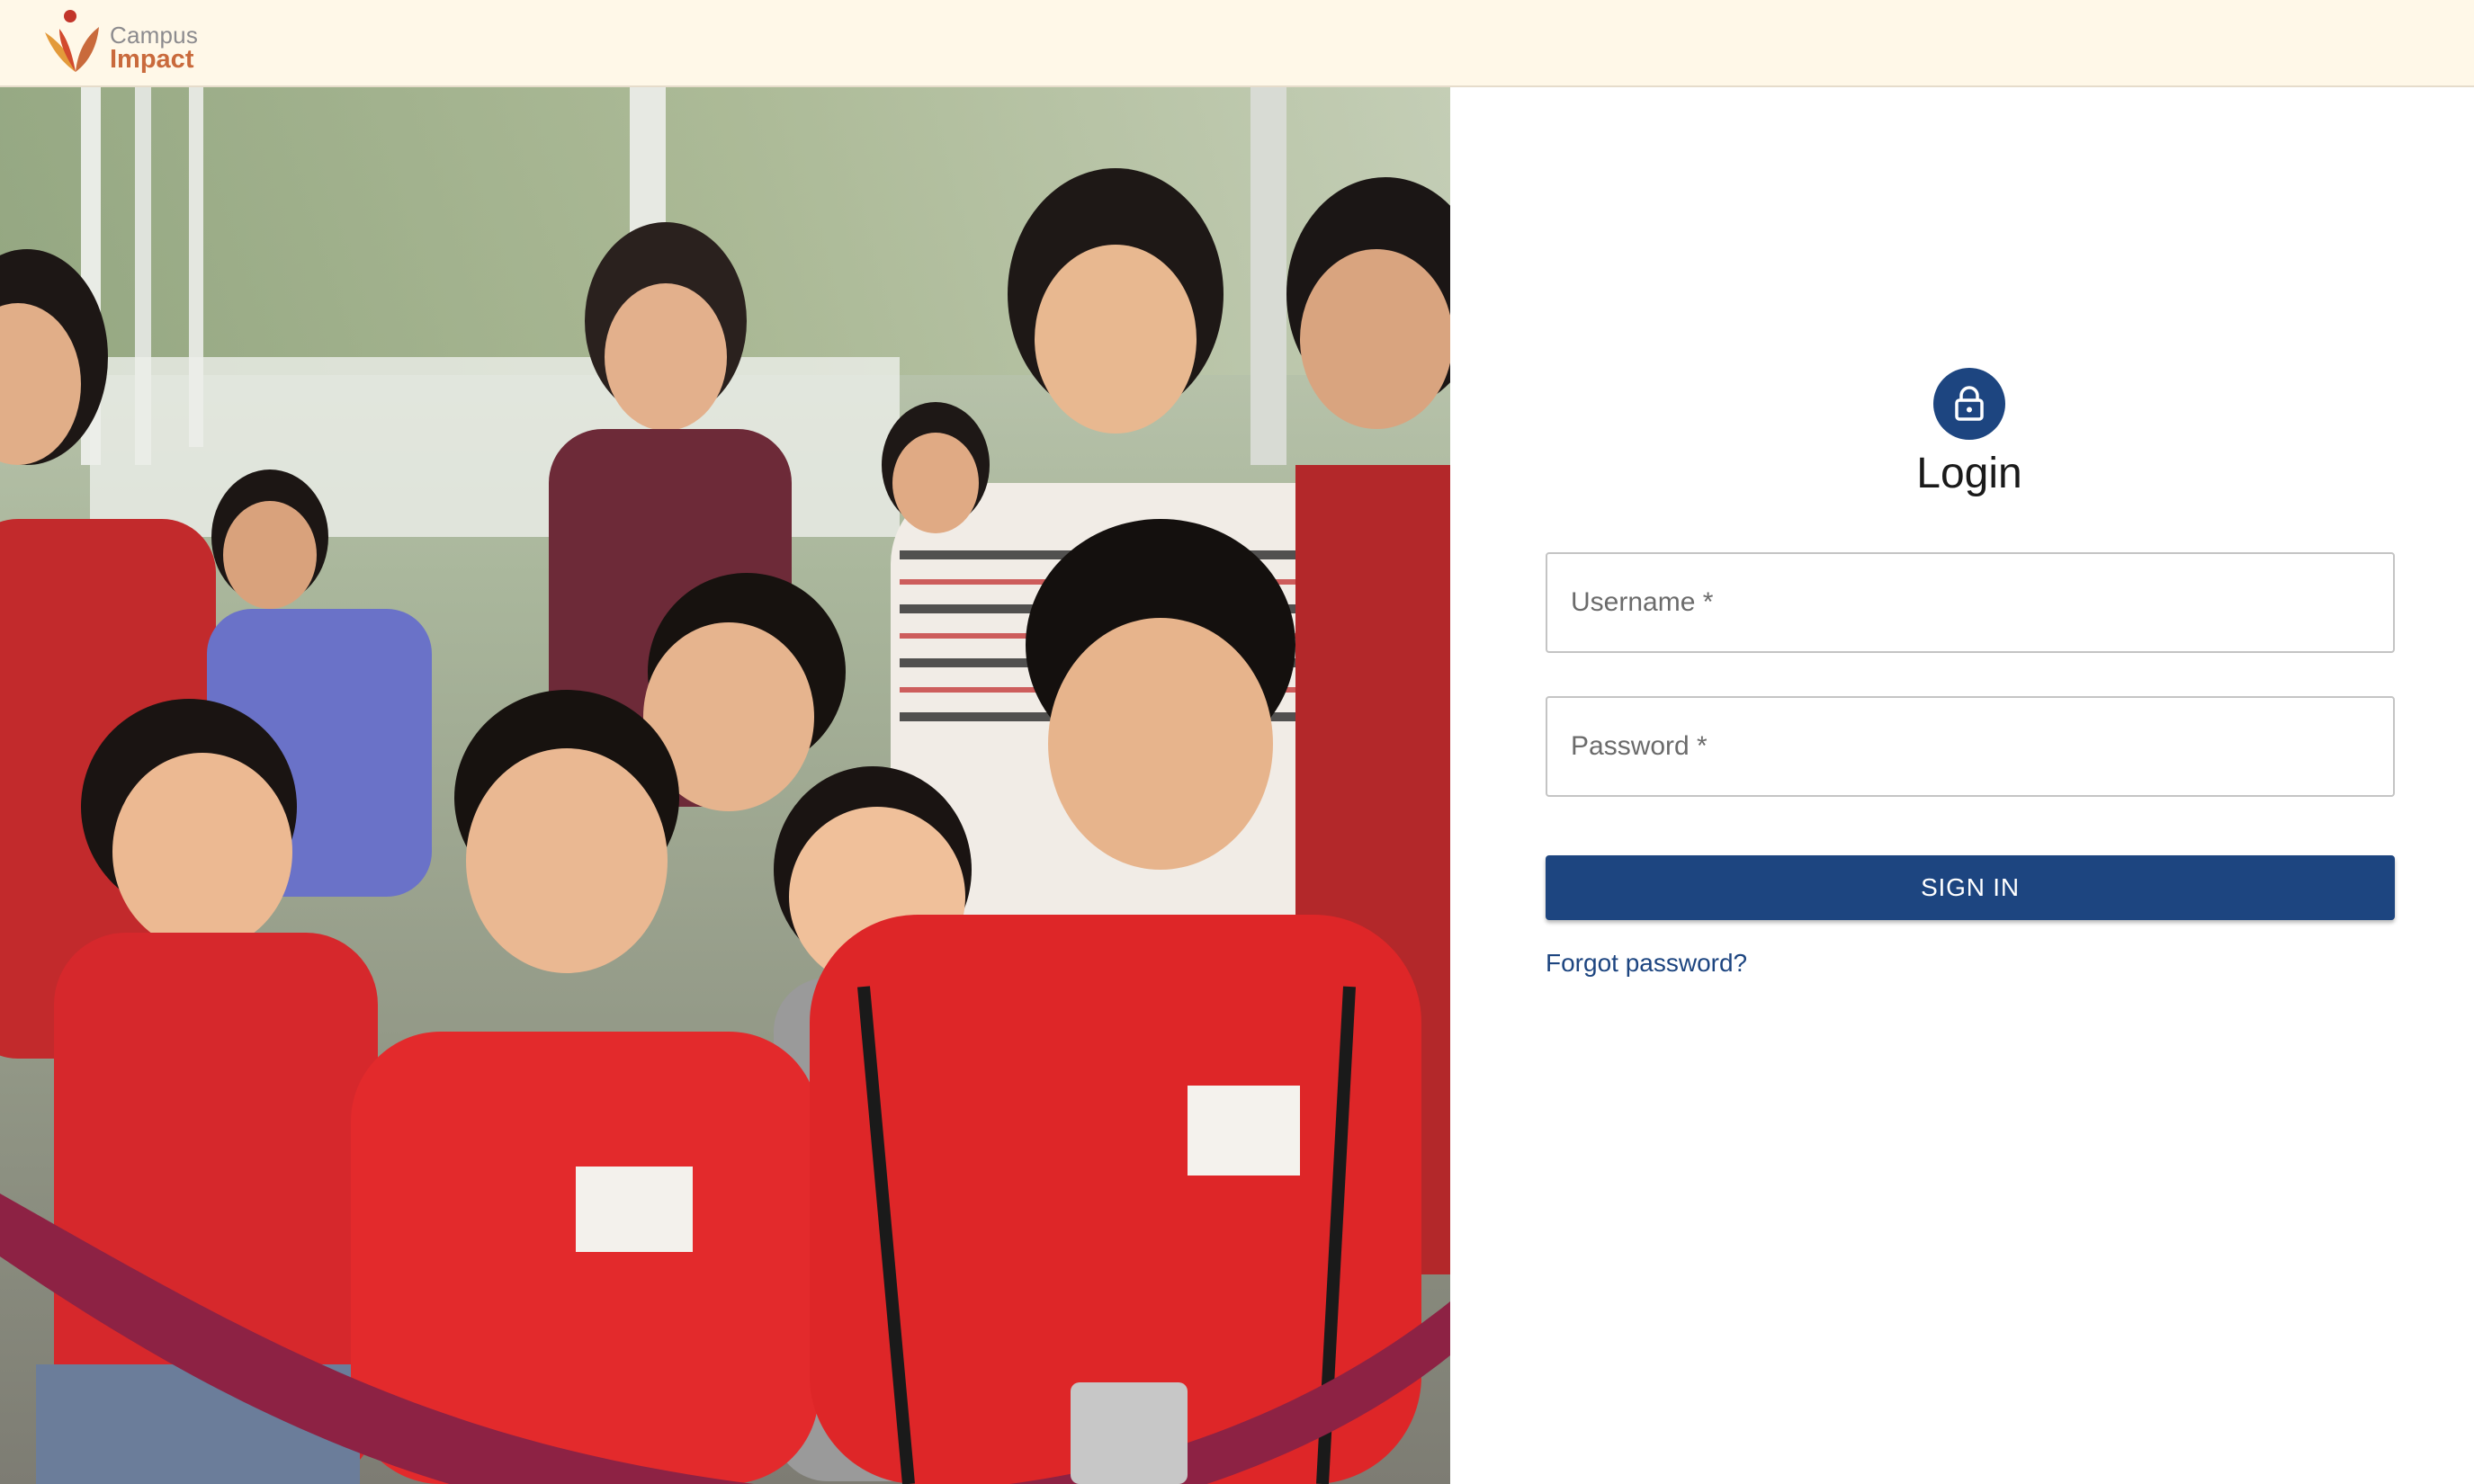  Describe the element at coordinates (1969, 473) in the screenshot. I see `login-title: Login` at that location.